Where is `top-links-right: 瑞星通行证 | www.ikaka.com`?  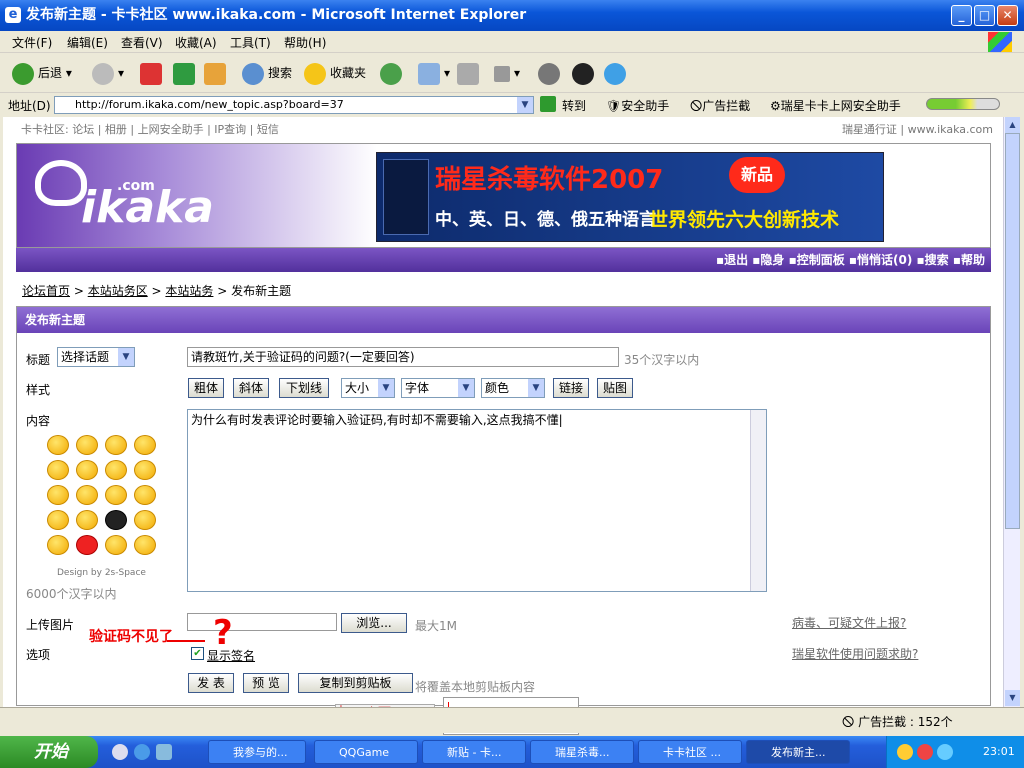
top-links-right: 瑞星通行证 | www.ikaka.com is located at coordinates (917, 129).